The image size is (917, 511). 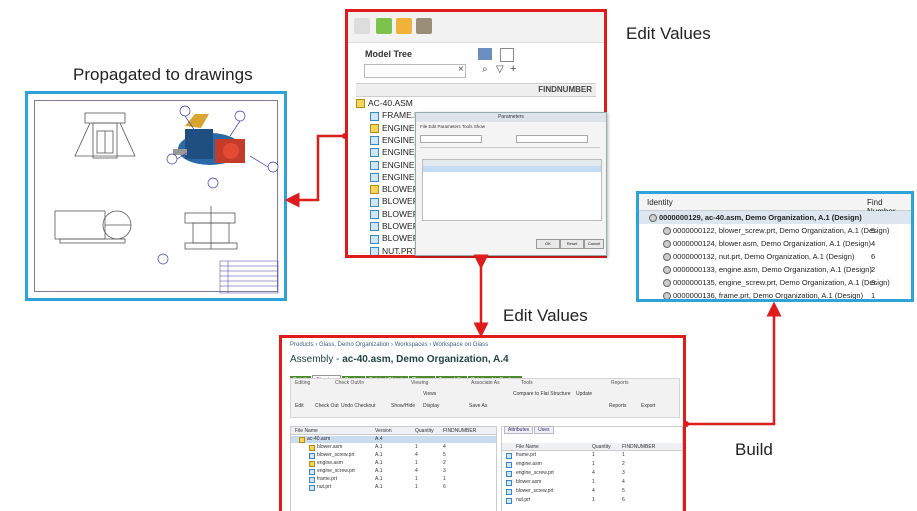 What do you see at coordinates (314, 171) in the screenshot?
I see `arrow-to-drawings` at bounding box center [314, 171].